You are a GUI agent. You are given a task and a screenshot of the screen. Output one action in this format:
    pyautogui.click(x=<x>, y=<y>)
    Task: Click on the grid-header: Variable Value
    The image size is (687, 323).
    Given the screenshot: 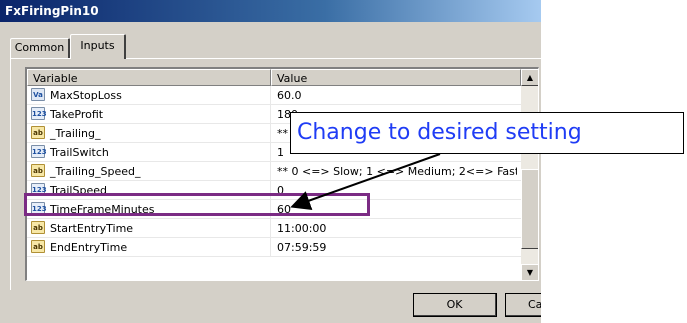 What is the action you would take?
    pyautogui.click(x=274, y=77)
    